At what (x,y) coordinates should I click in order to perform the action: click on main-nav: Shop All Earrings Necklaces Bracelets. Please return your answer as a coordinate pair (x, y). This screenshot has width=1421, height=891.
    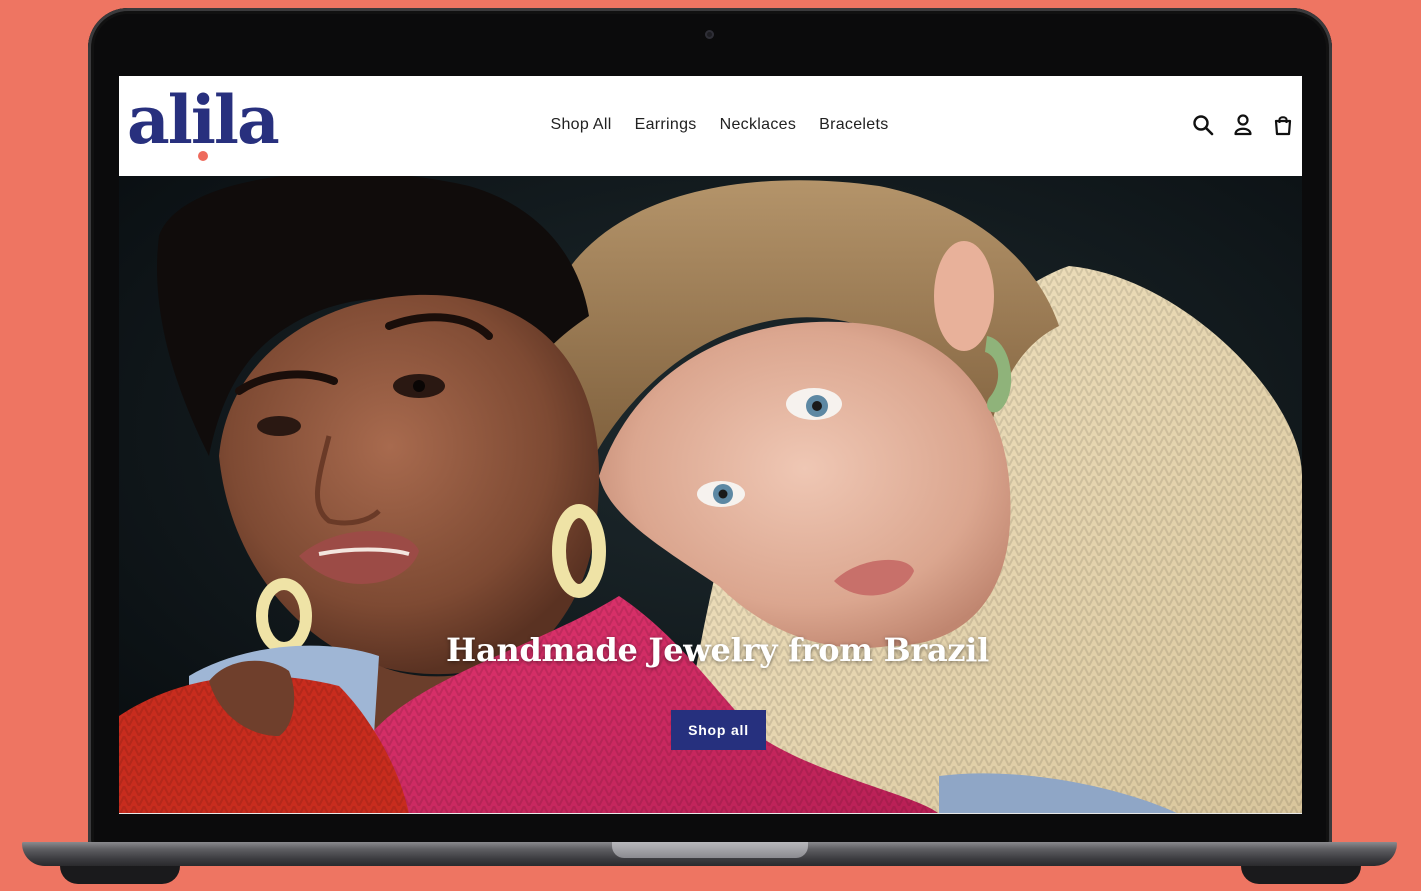
    Looking at the image, I should click on (719, 125).